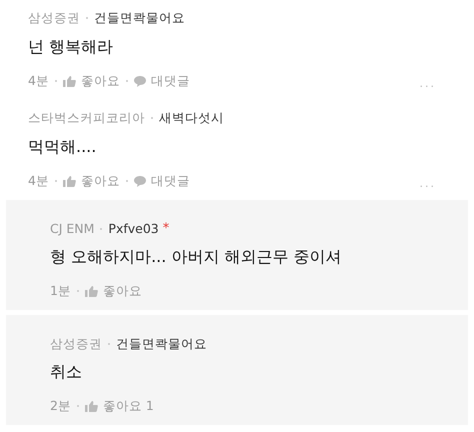 The height and width of the screenshot is (432, 474). Describe the element at coordinates (119, 406) in the screenshot. I see `like-button: 좋아요 1` at that location.